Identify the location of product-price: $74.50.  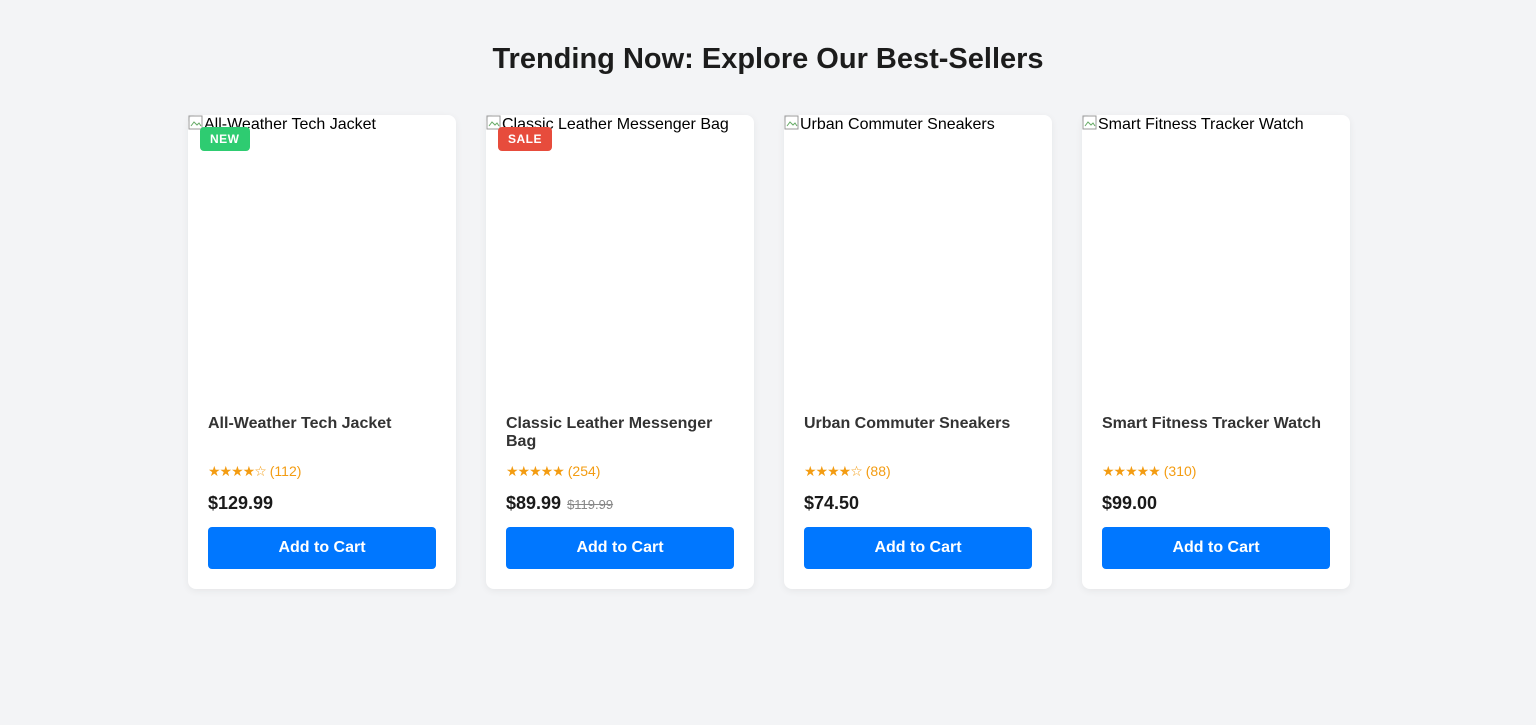
(832, 503).